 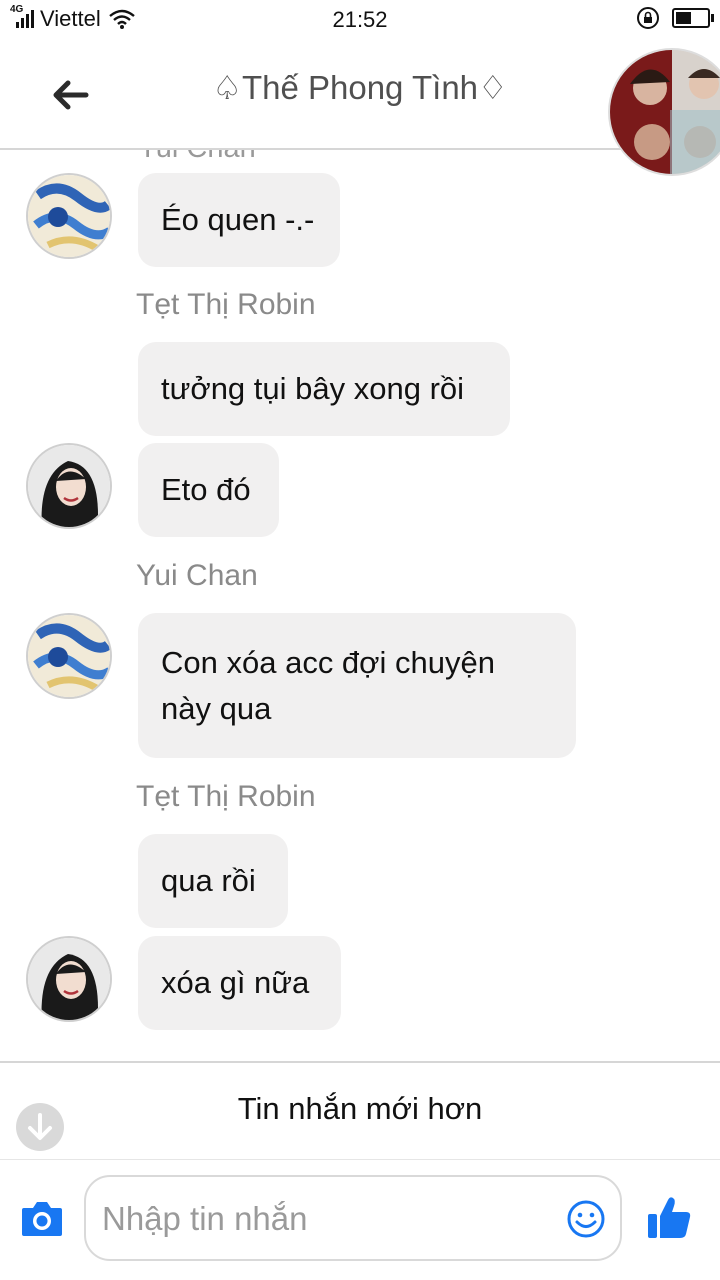 I want to click on message-input-box, so click(x=353, y=1218).